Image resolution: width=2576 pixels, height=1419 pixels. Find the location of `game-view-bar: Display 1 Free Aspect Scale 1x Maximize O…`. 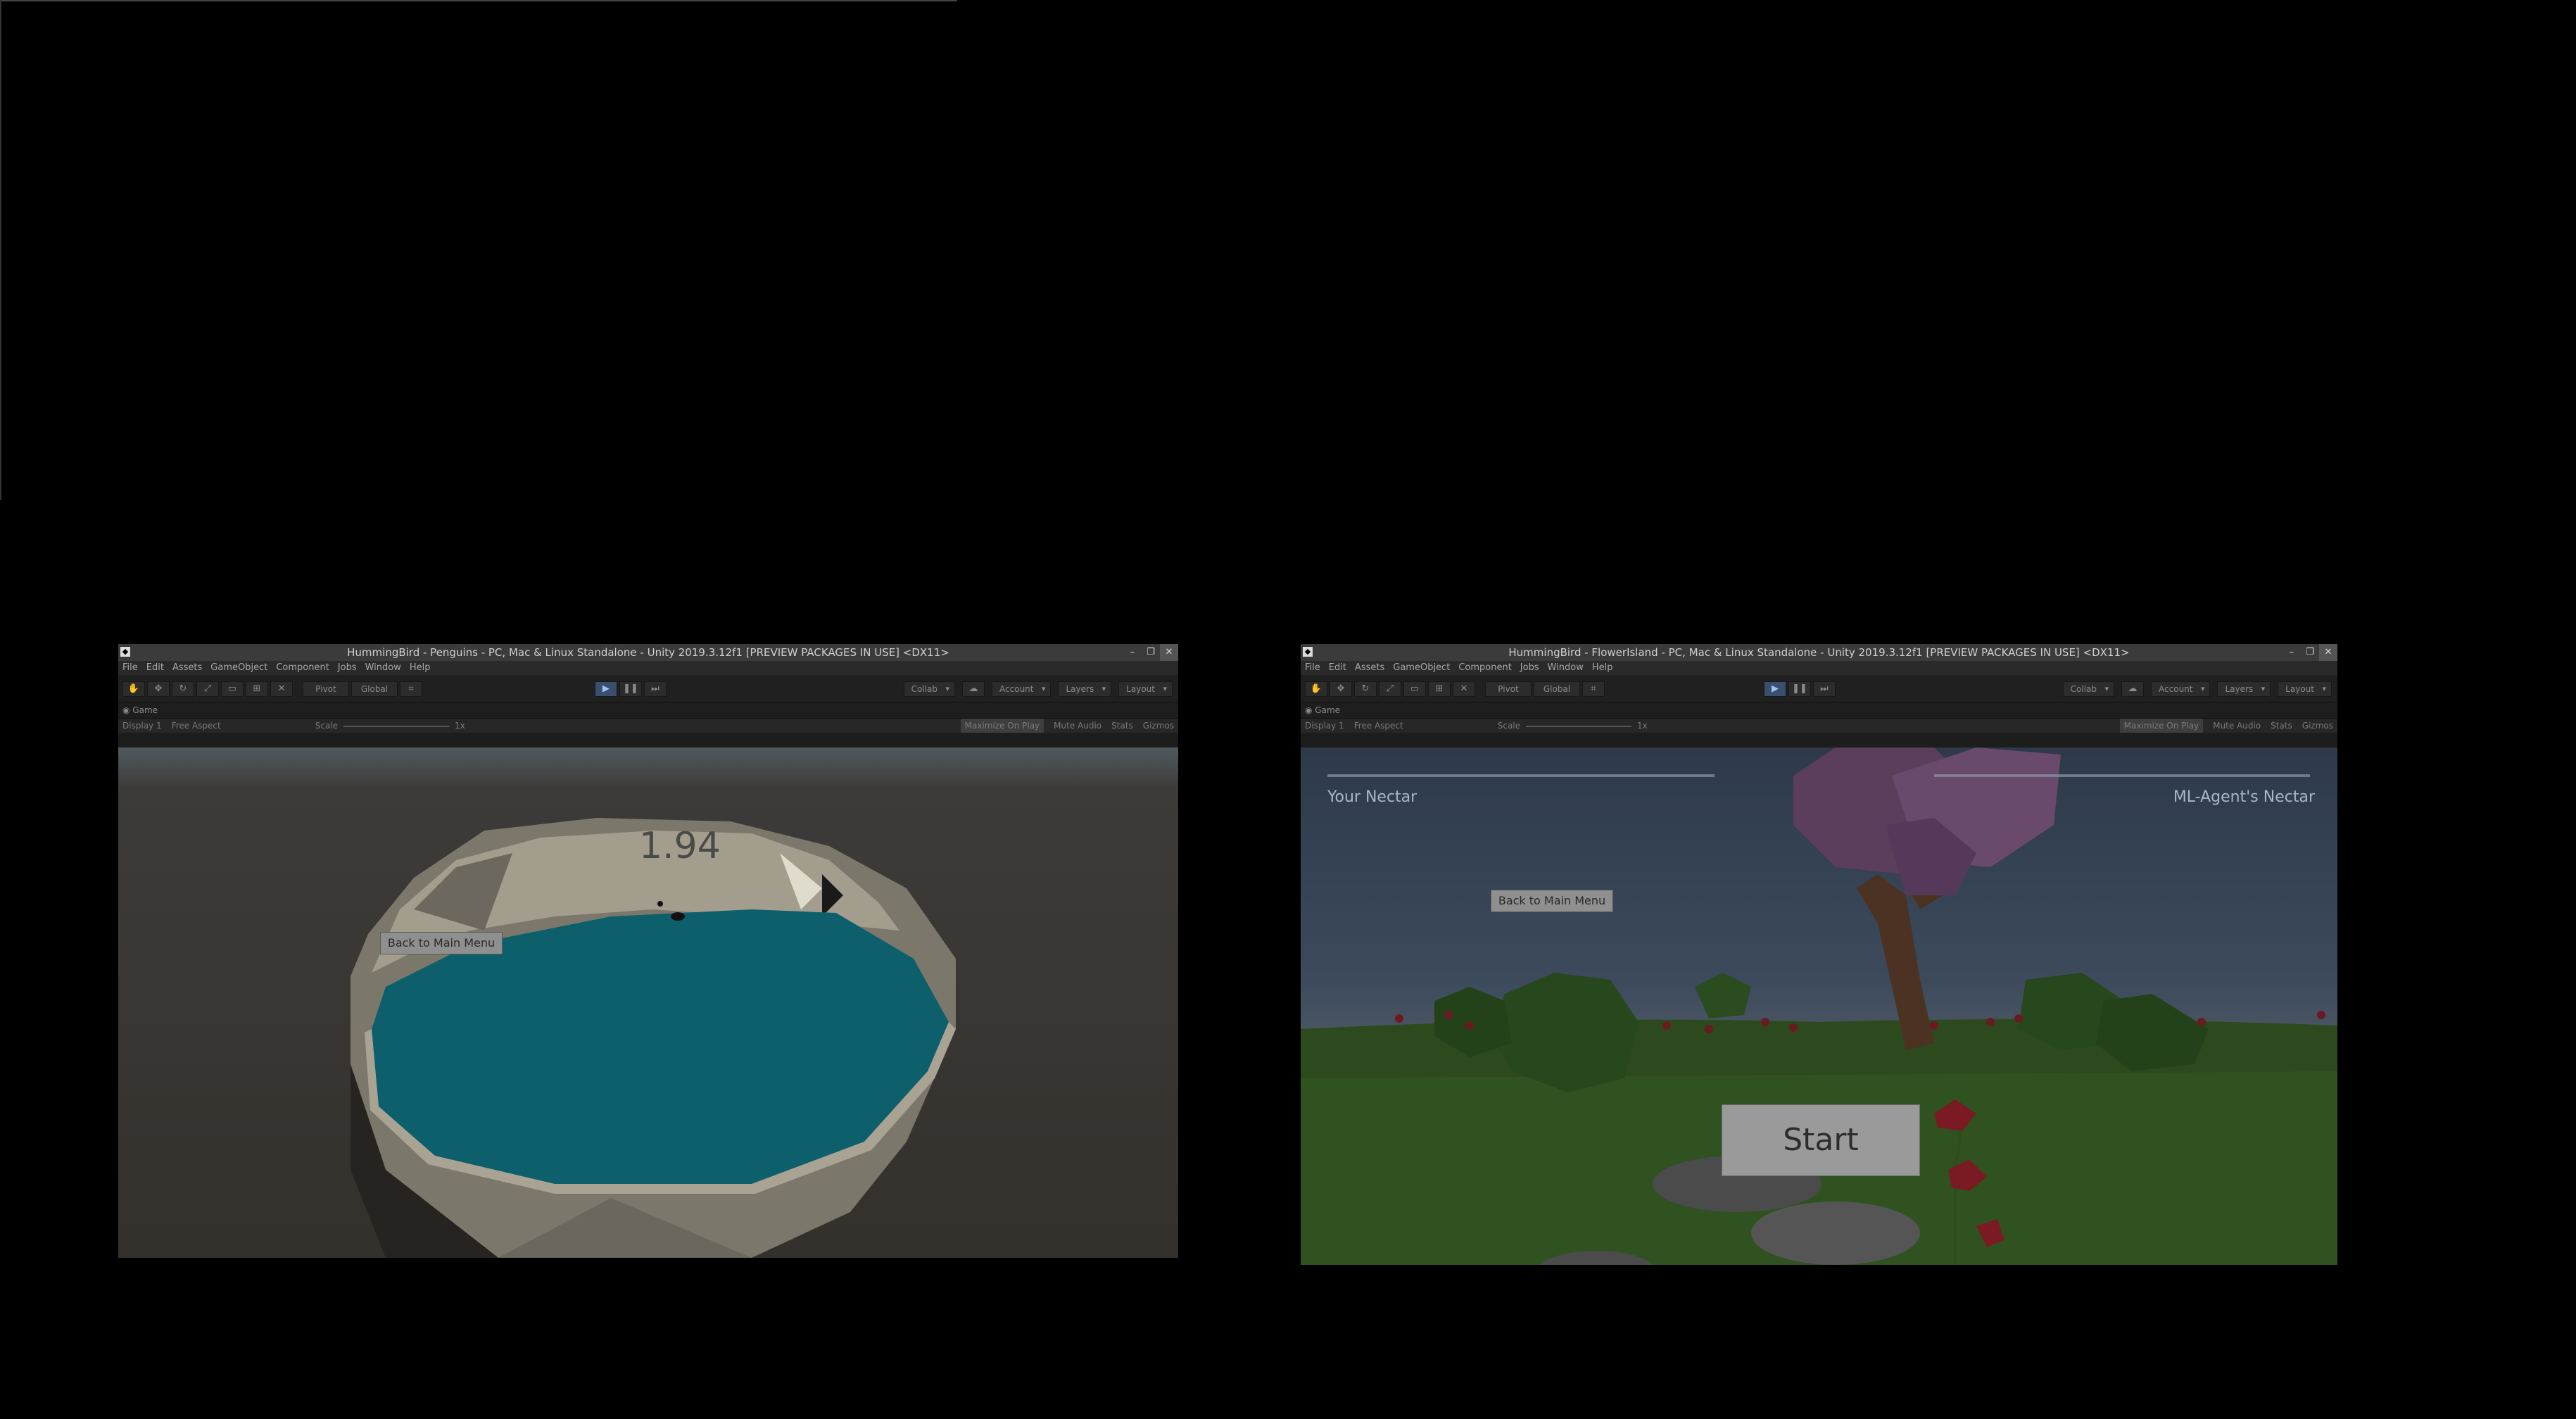

game-view-bar: Display 1 Free Aspect Scale 1x Maximize O… is located at coordinates (648, 726).